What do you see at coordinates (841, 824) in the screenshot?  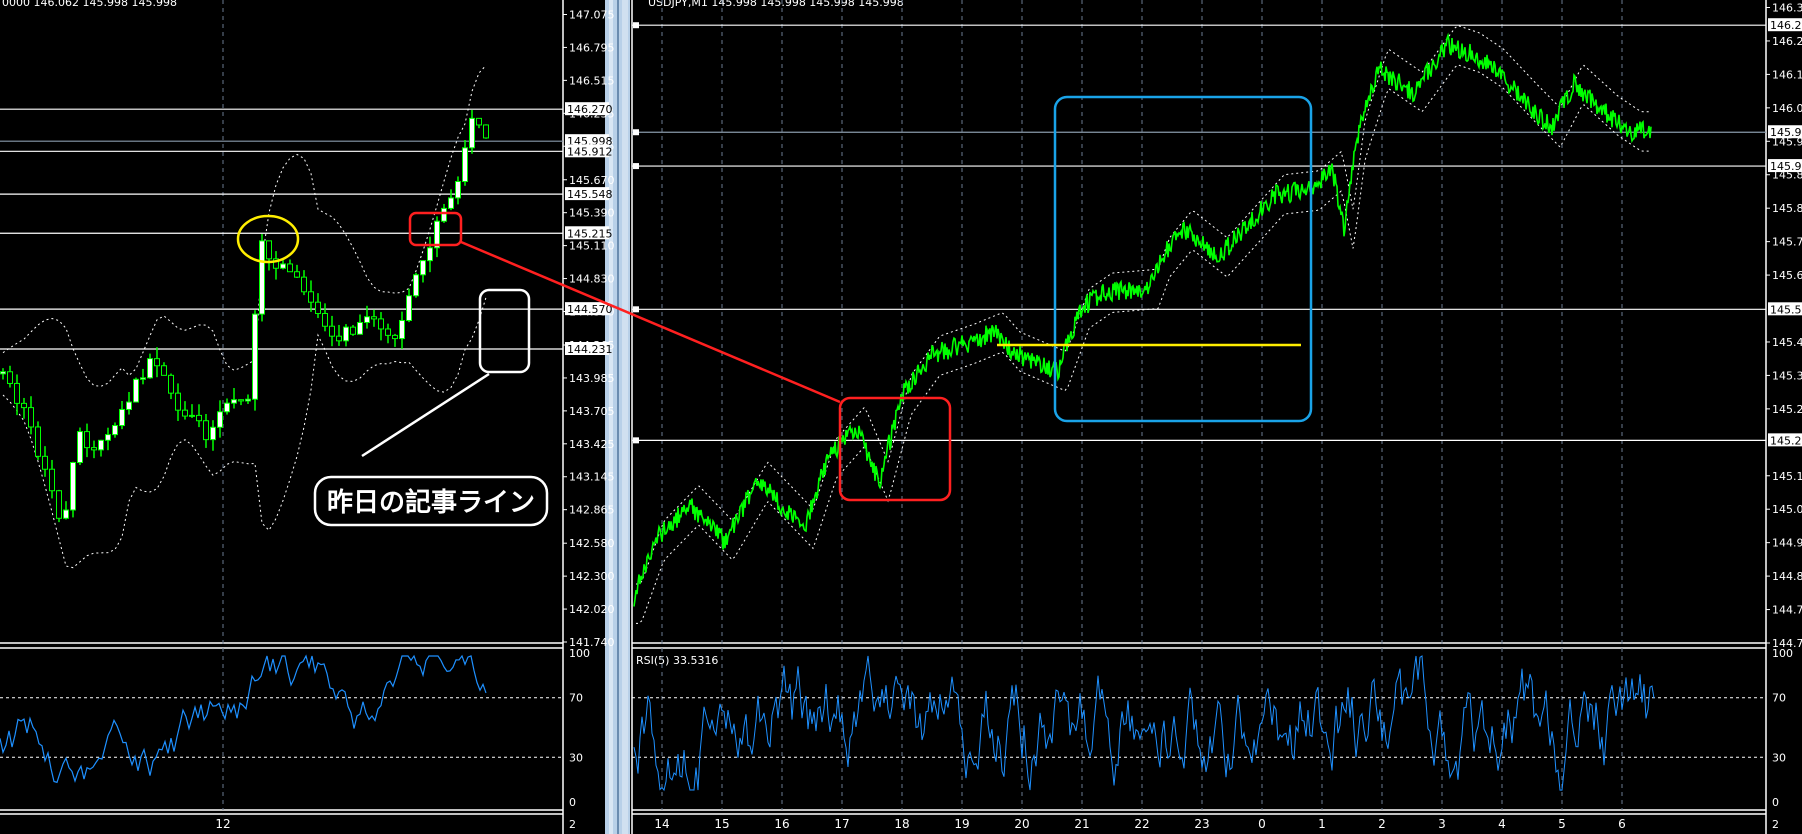 I see `time-label: 17` at bounding box center [841, 824].